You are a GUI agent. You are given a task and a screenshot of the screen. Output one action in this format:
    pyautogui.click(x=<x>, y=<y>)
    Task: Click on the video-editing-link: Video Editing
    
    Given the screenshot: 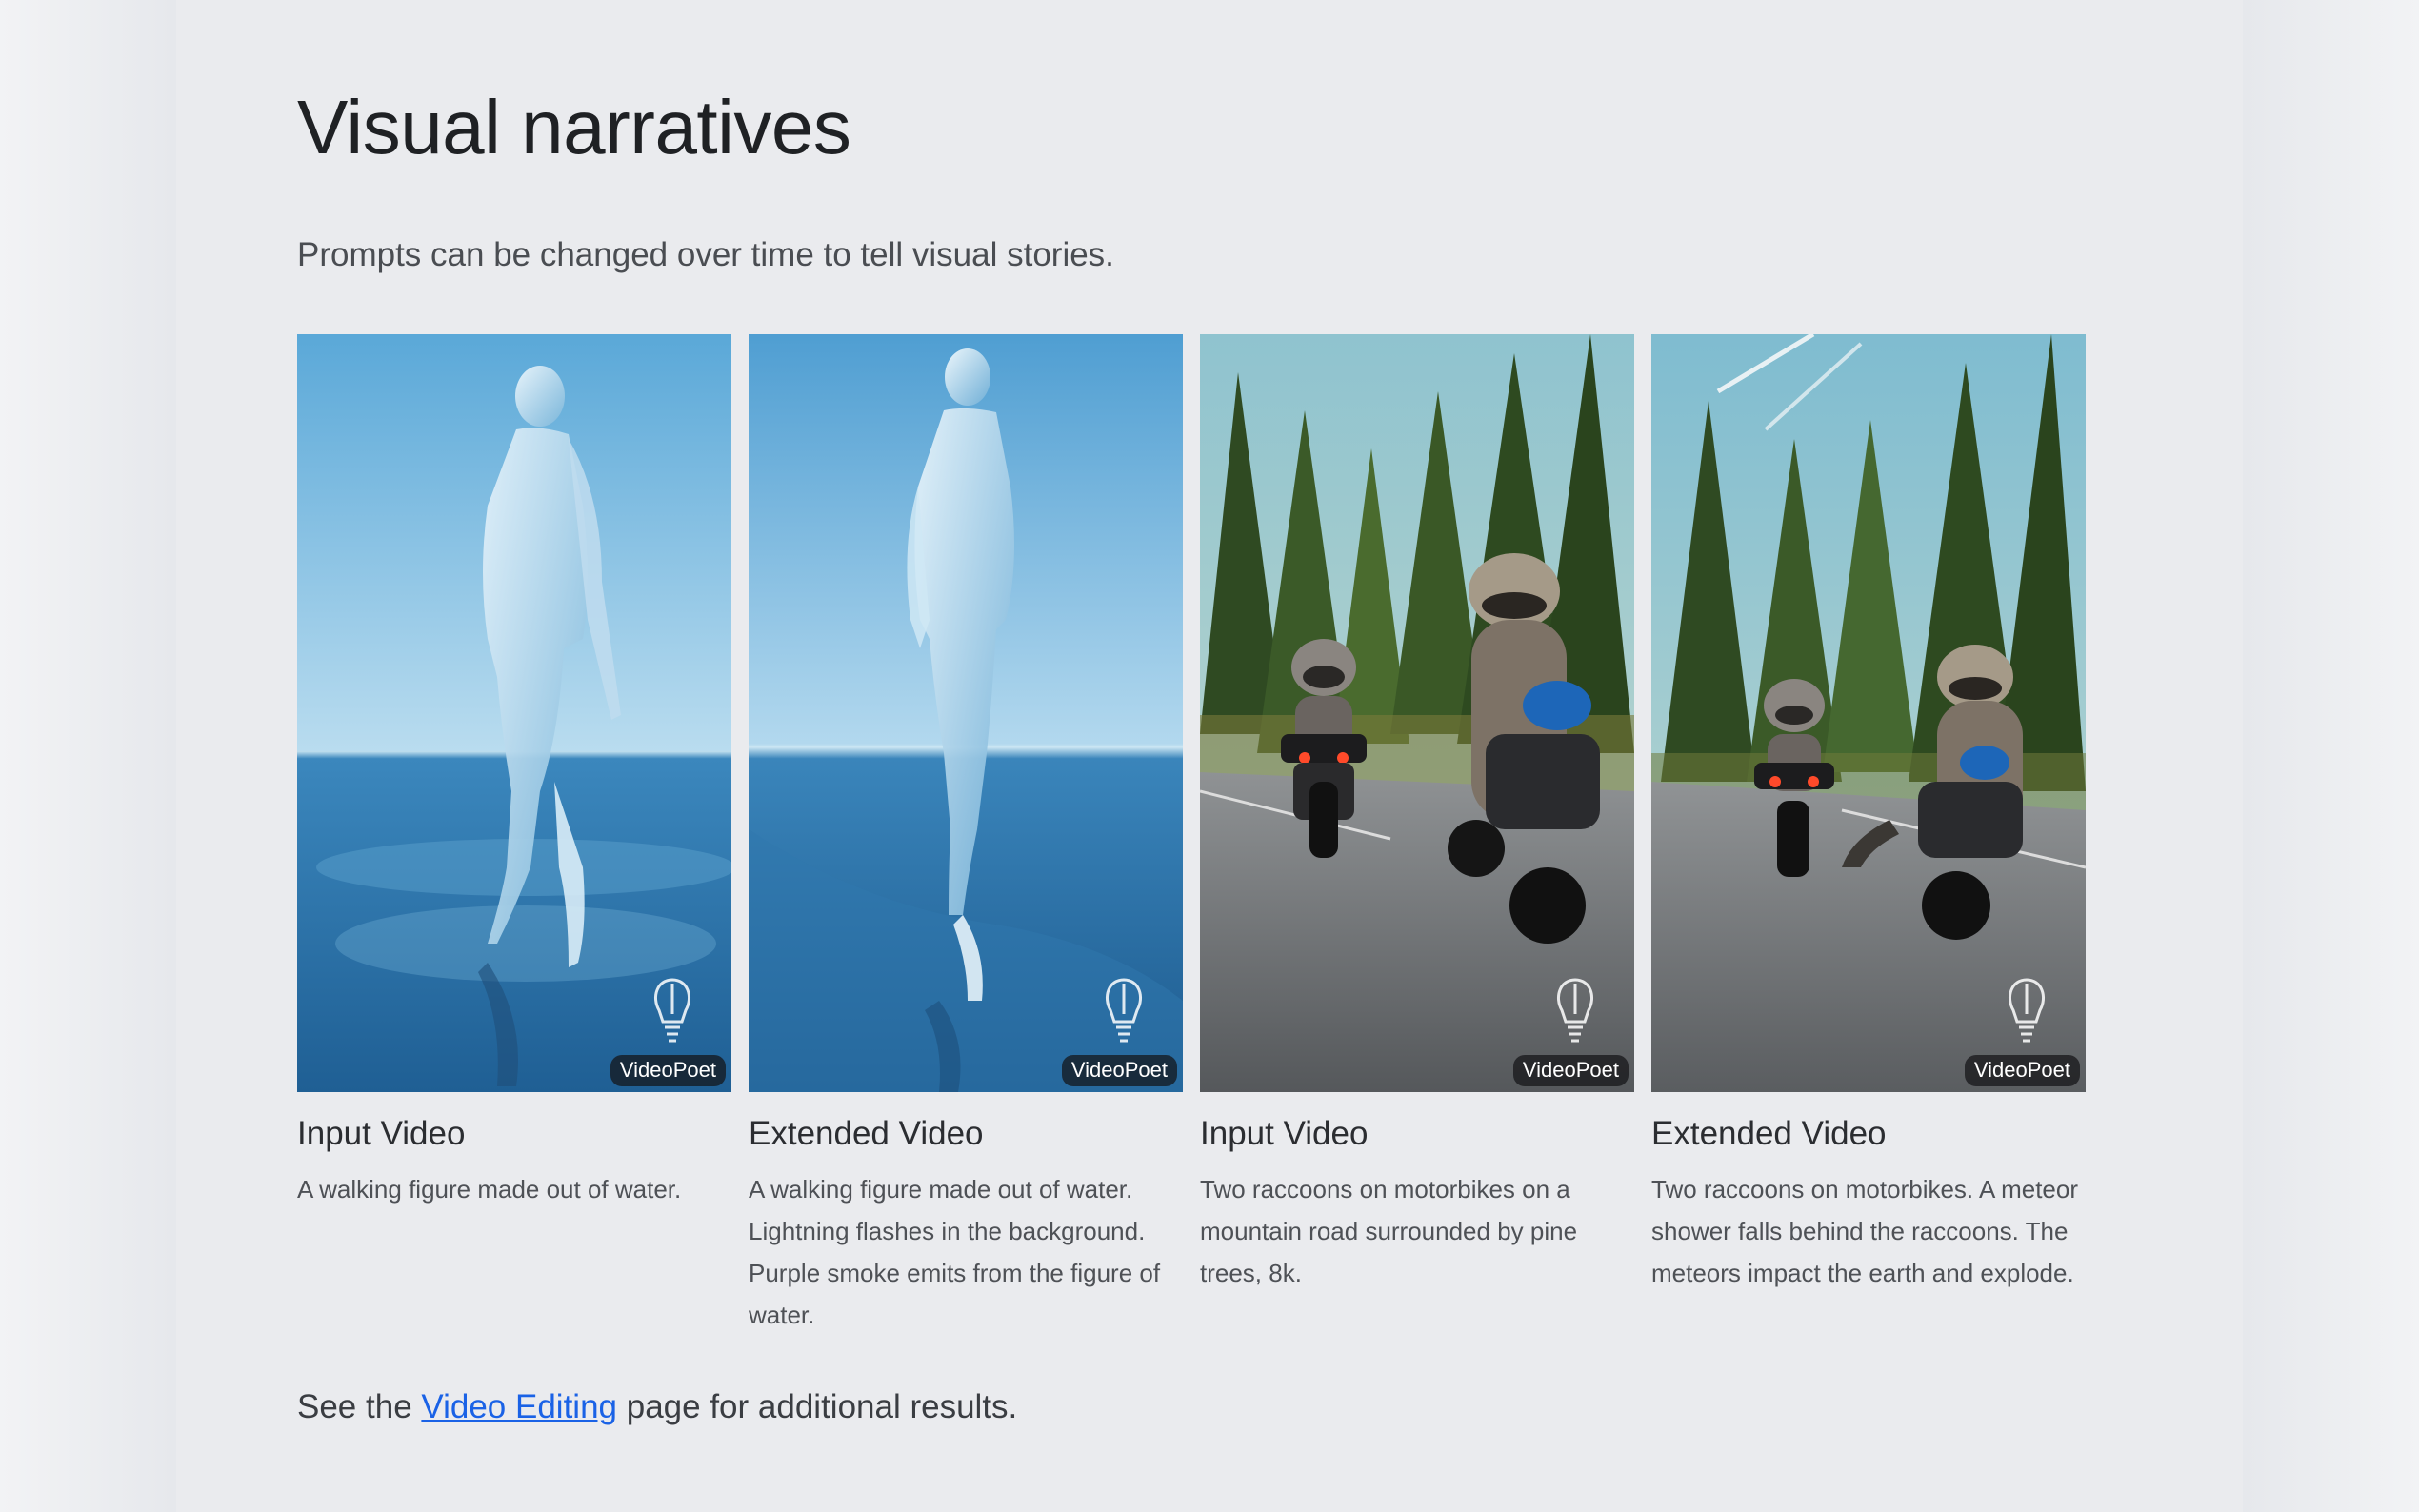 What is the action you would take?
    pyautogui.click(x=519, y=1406)
    